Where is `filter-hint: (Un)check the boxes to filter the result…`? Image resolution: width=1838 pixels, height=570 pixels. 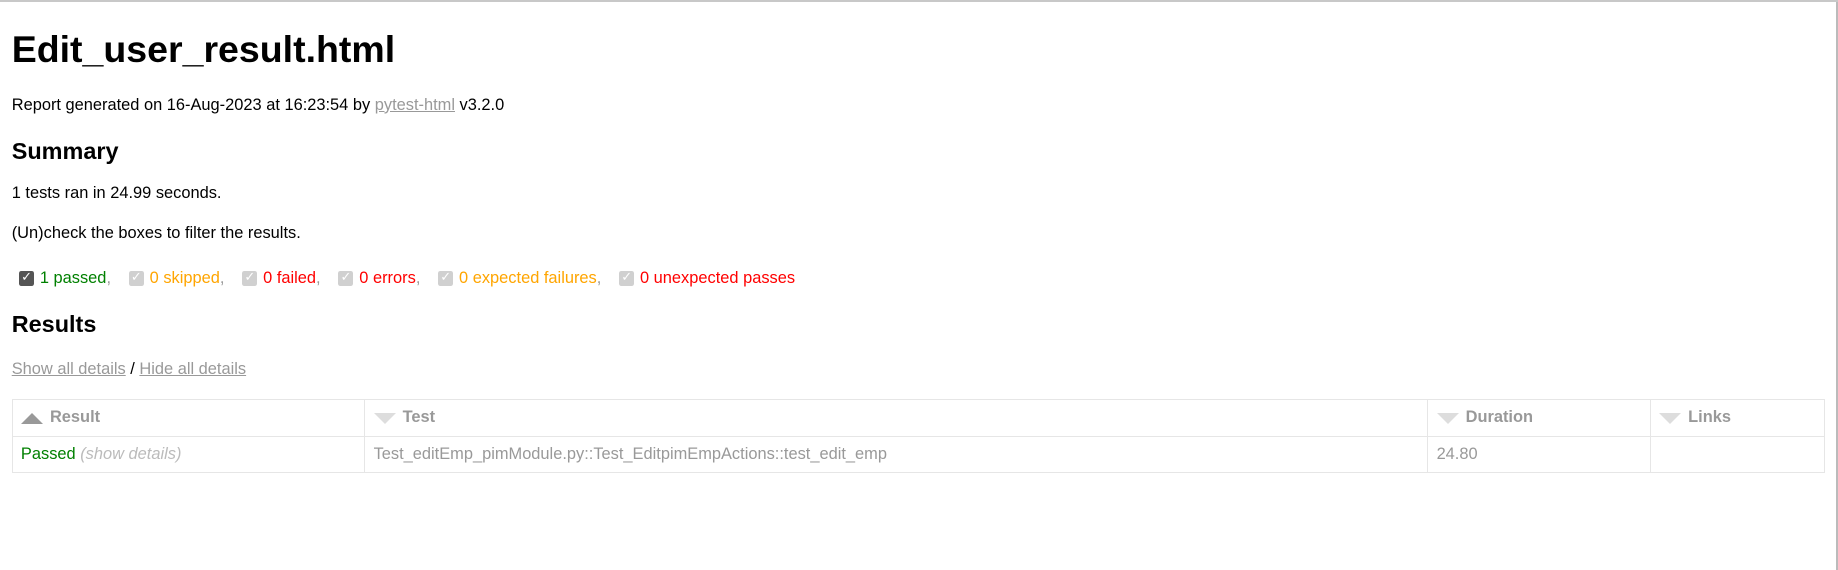
filter-hint: (Un)check the boxes to filter the result… is located at coordinates (156, 232).